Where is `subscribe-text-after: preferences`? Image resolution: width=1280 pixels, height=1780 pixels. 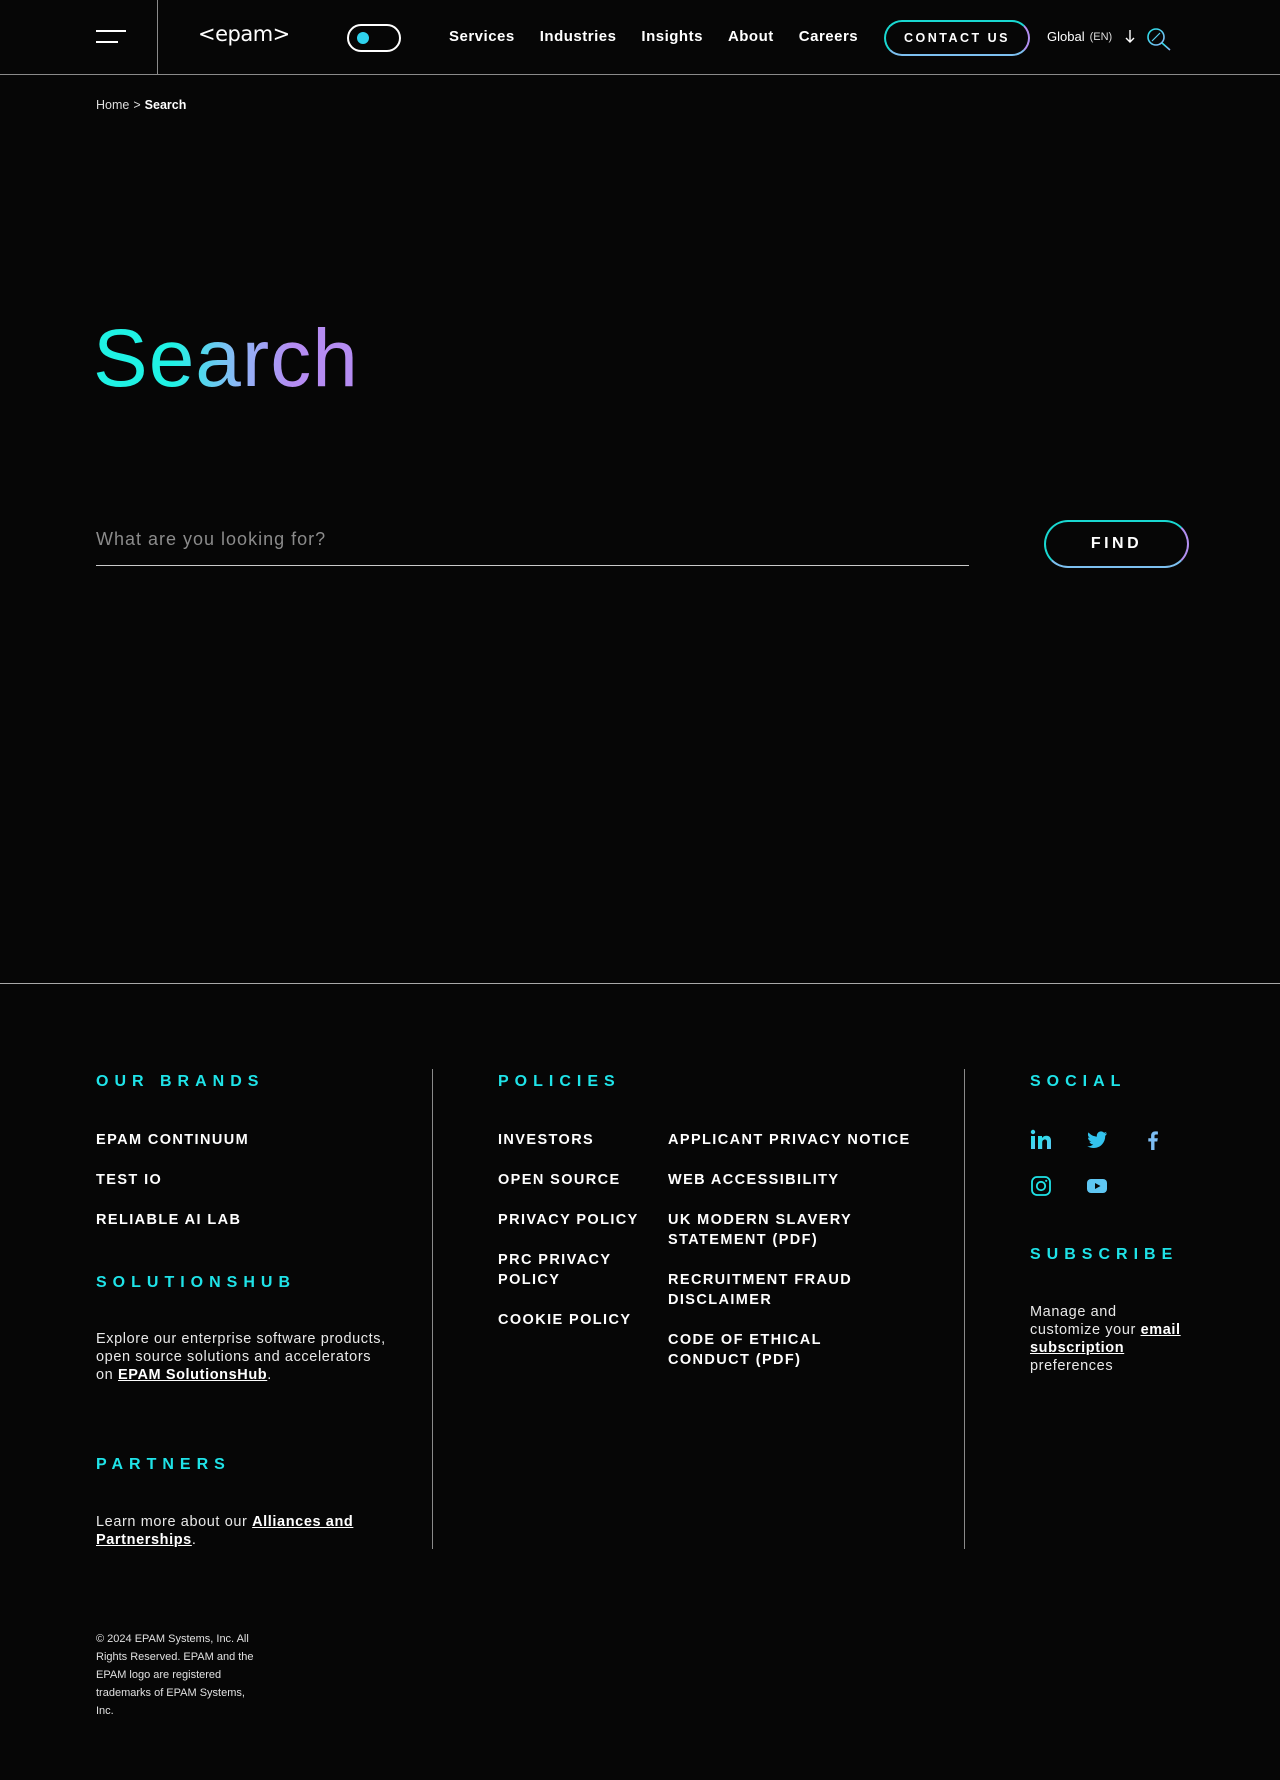 subscribe-text-after: preferences is located at coordinates (1072, 1366).